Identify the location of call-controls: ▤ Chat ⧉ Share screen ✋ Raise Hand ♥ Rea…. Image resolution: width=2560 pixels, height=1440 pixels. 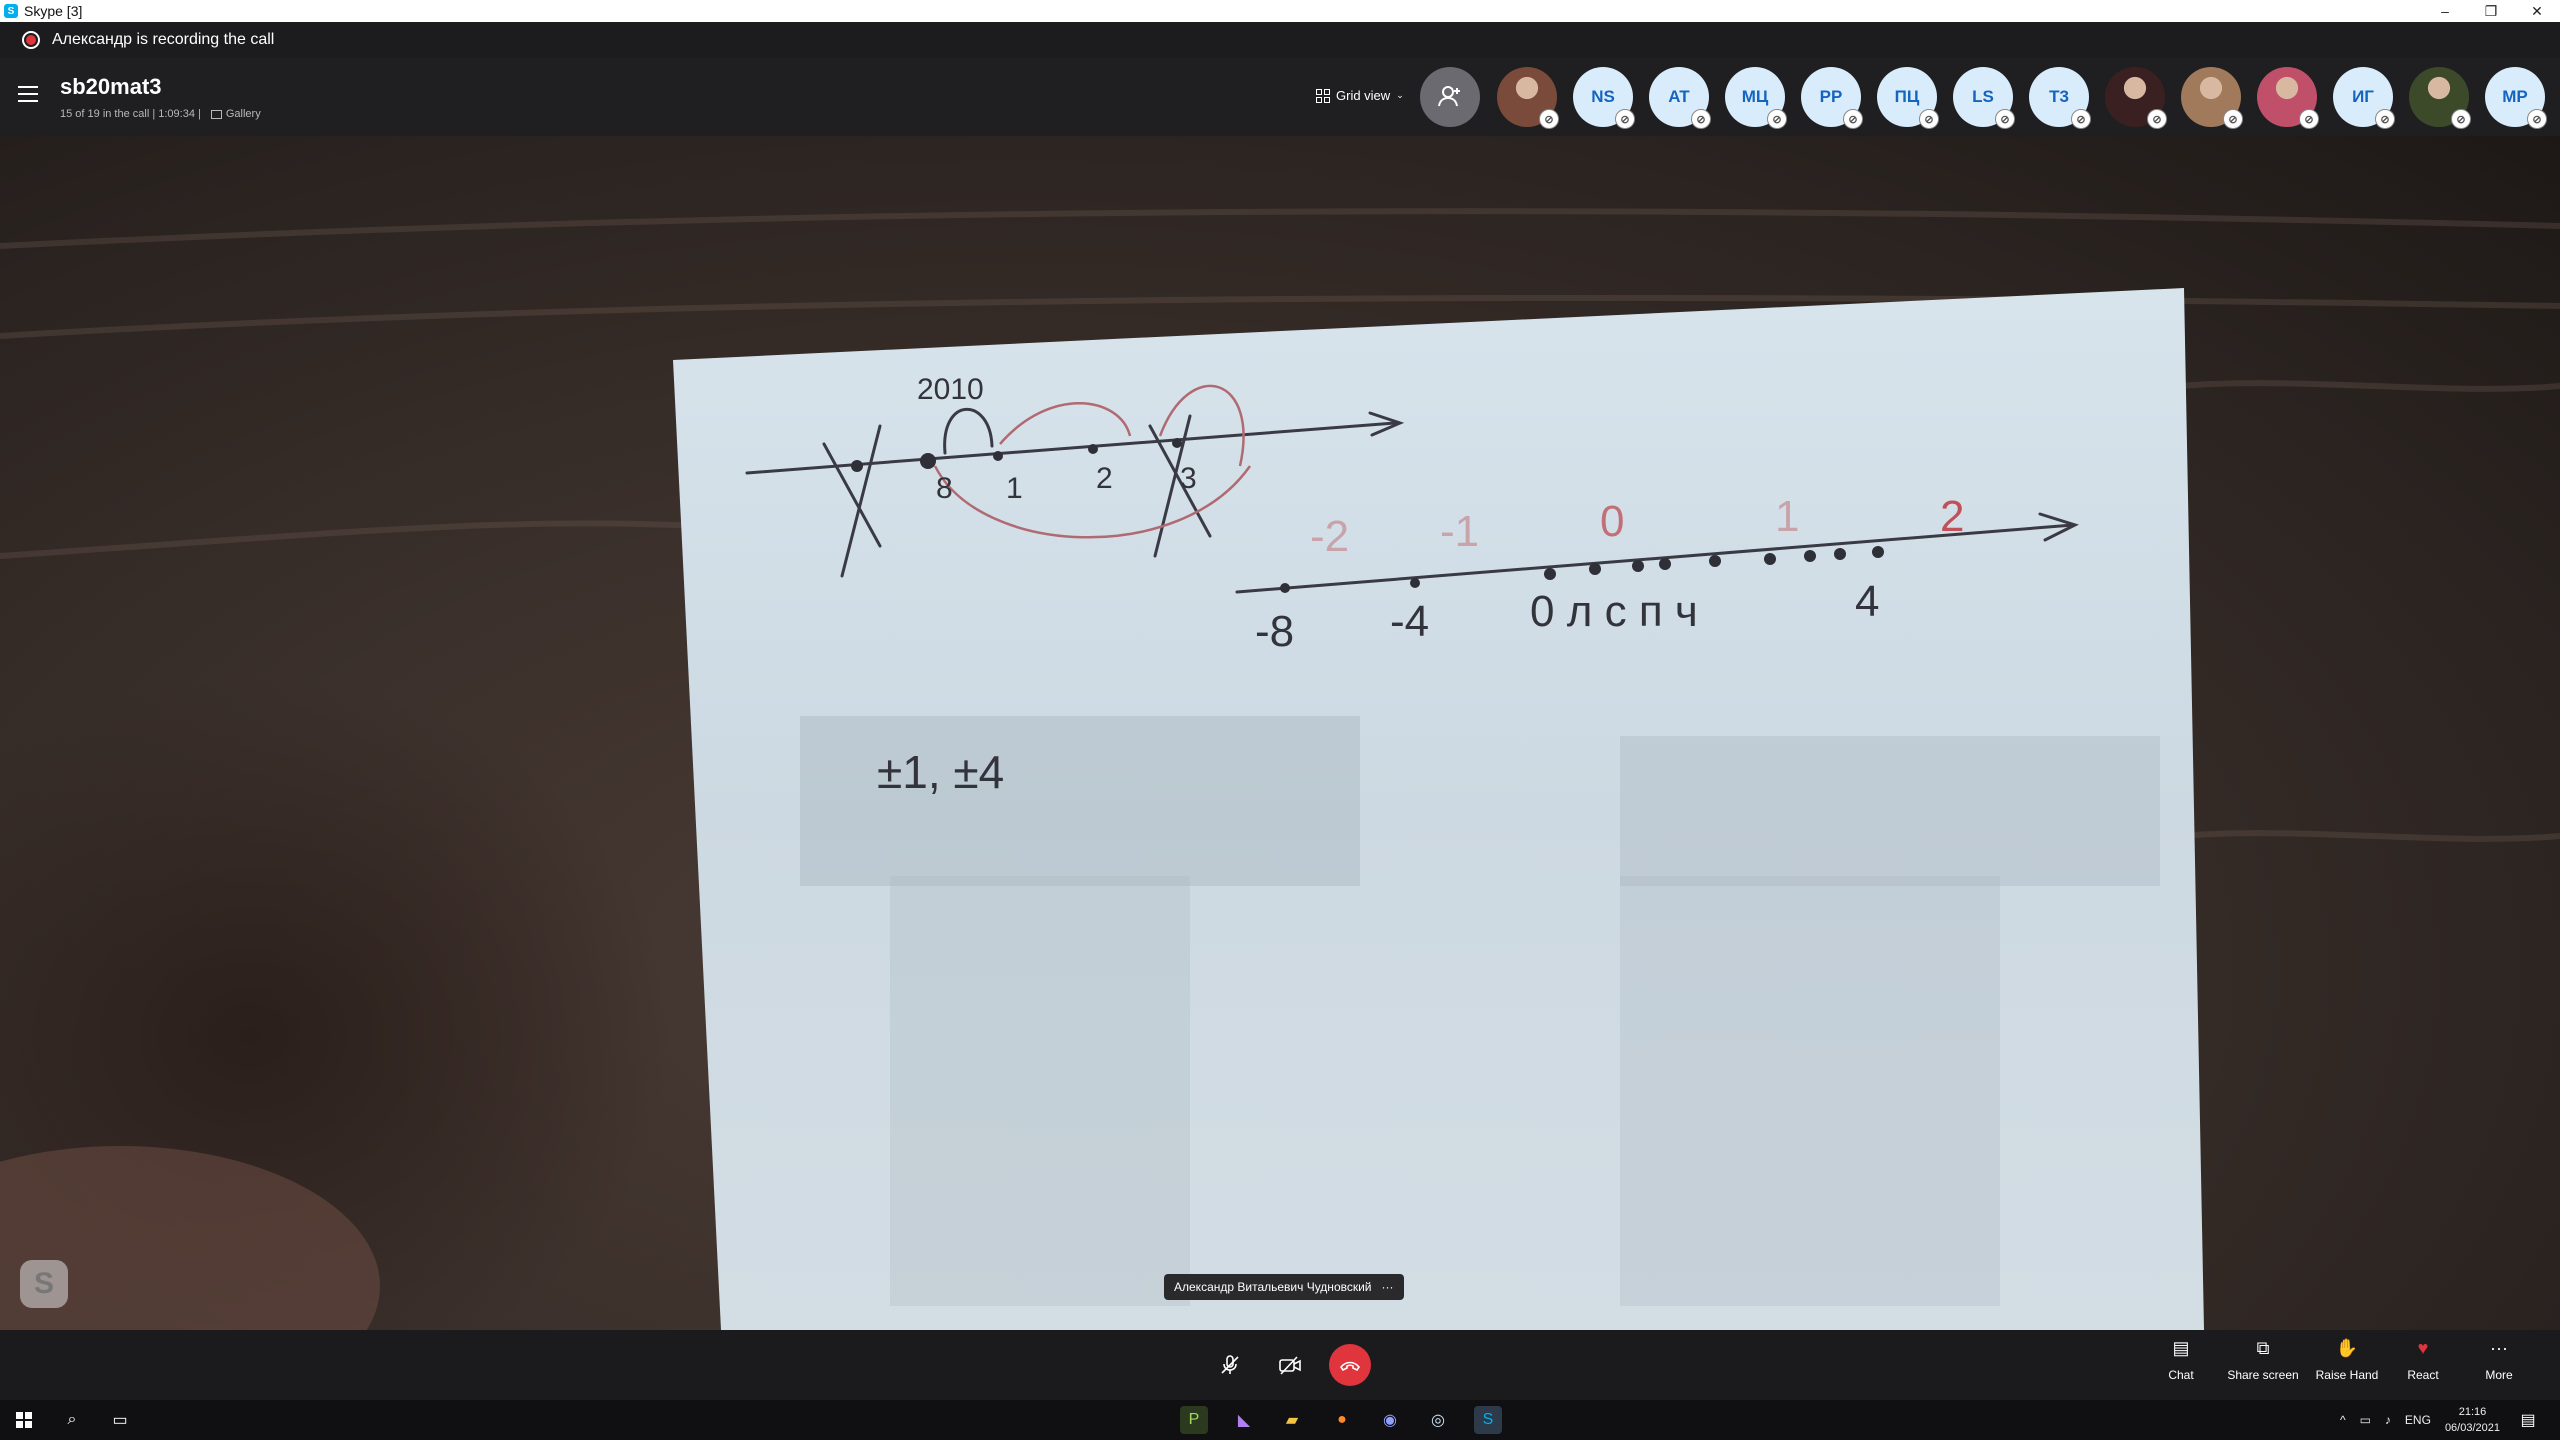
(1280, 1365).